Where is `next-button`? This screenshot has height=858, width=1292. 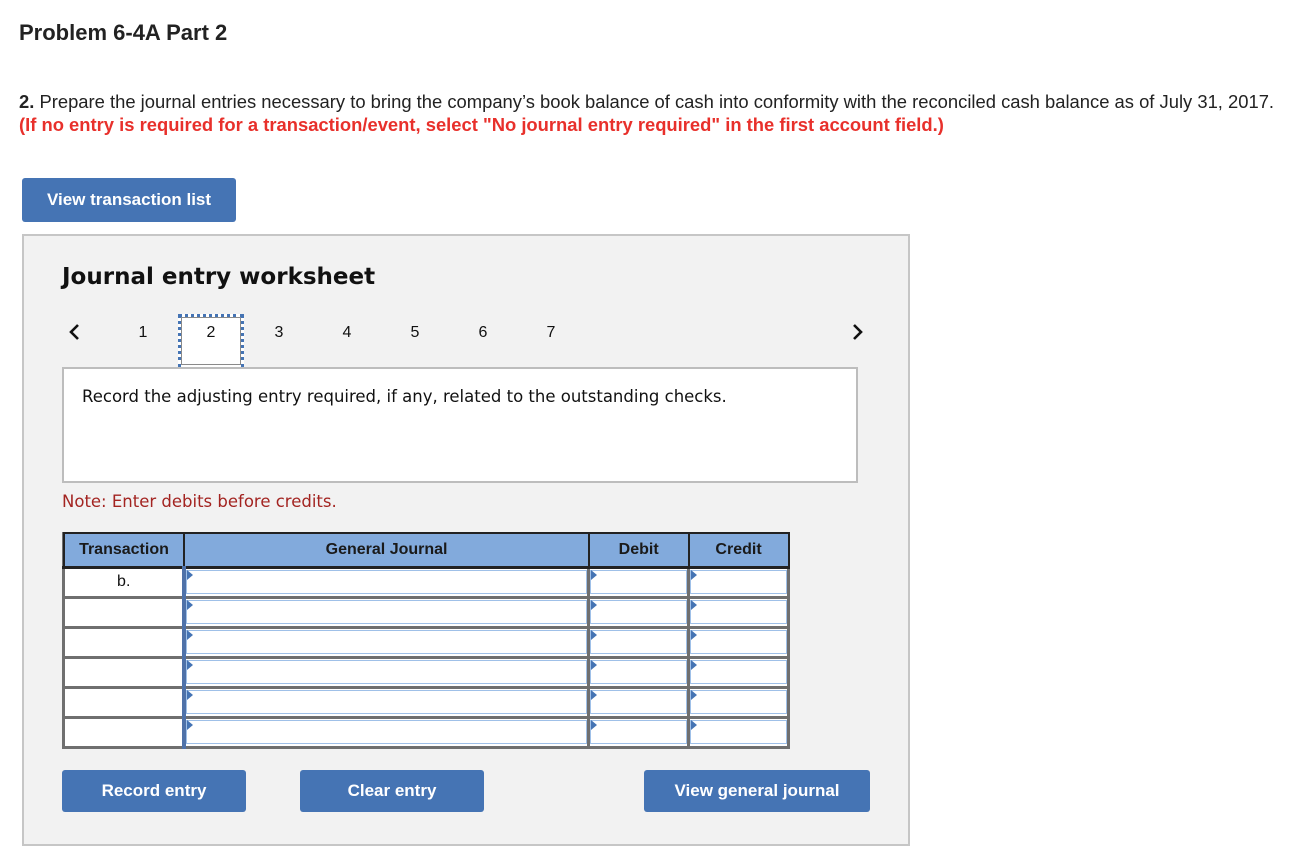
next-button is located at coordinates (858, 332).